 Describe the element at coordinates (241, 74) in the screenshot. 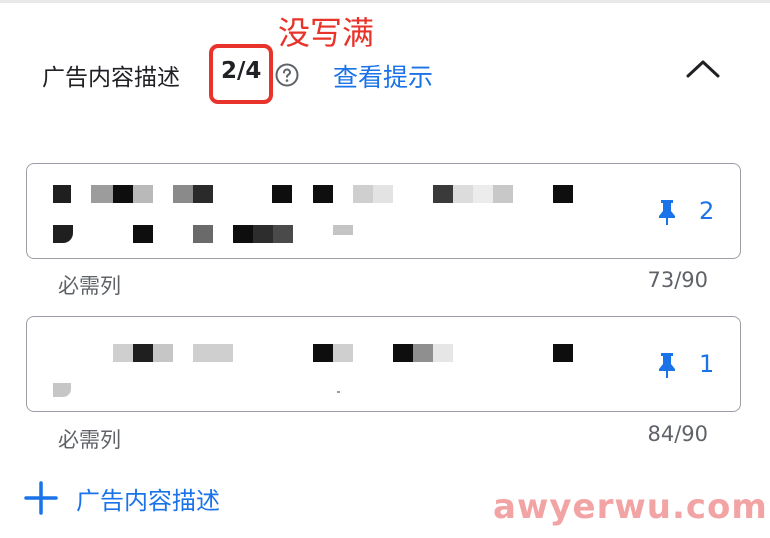

I see `annotation-highlight-box` at that location.